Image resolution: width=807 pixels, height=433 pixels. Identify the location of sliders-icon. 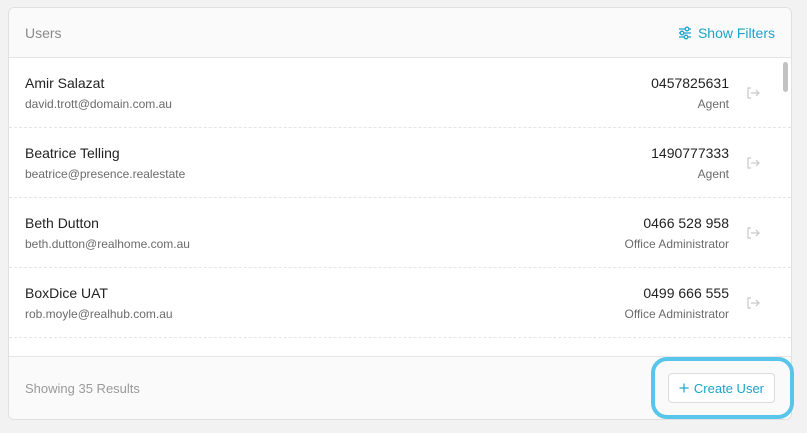
(684, 32).